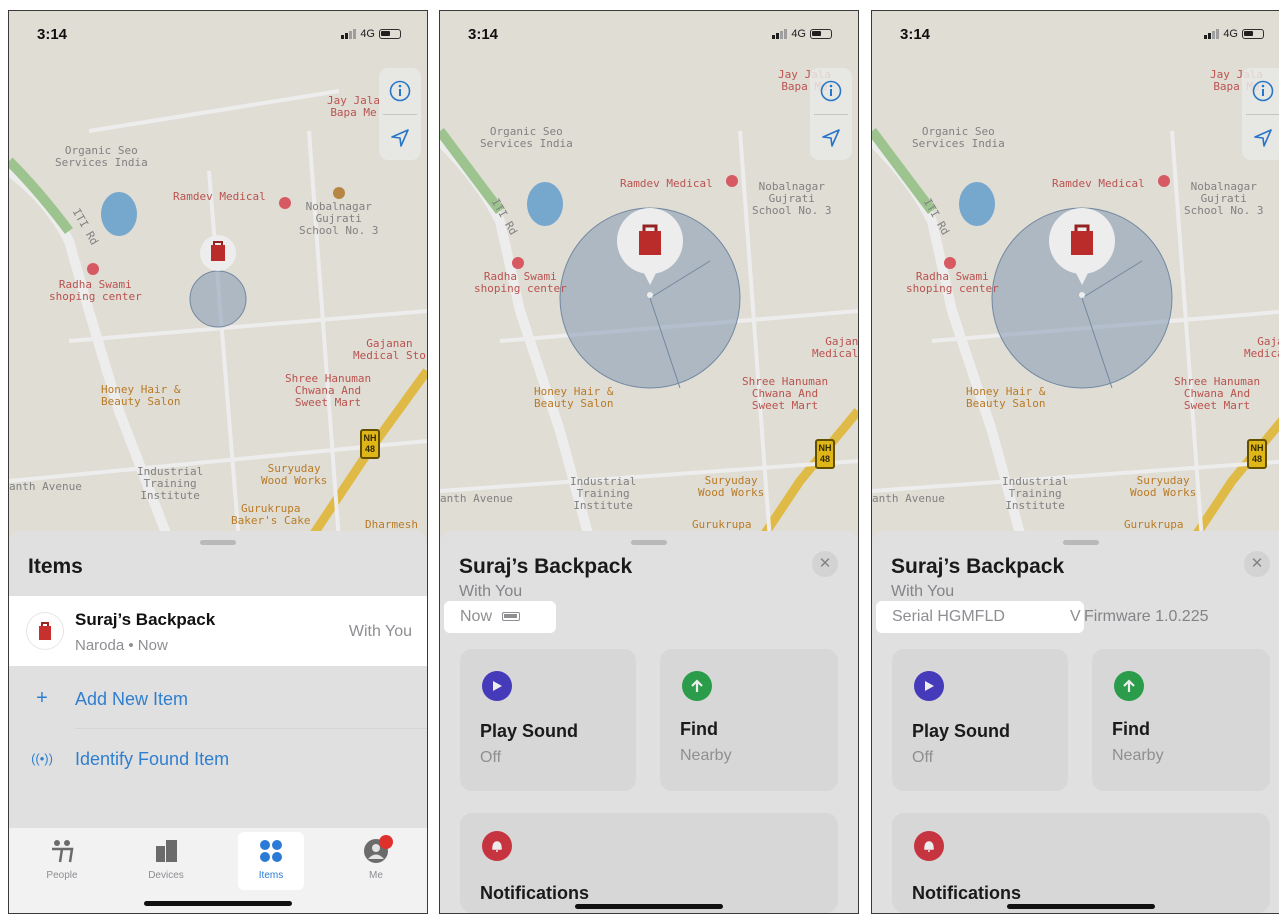 The width and height of the screenshot is (1279, 914). What do you see at coordinates (491, 591) in the screenshot?
I see `item-subtitle: With You` at bounding box center [491, 591].